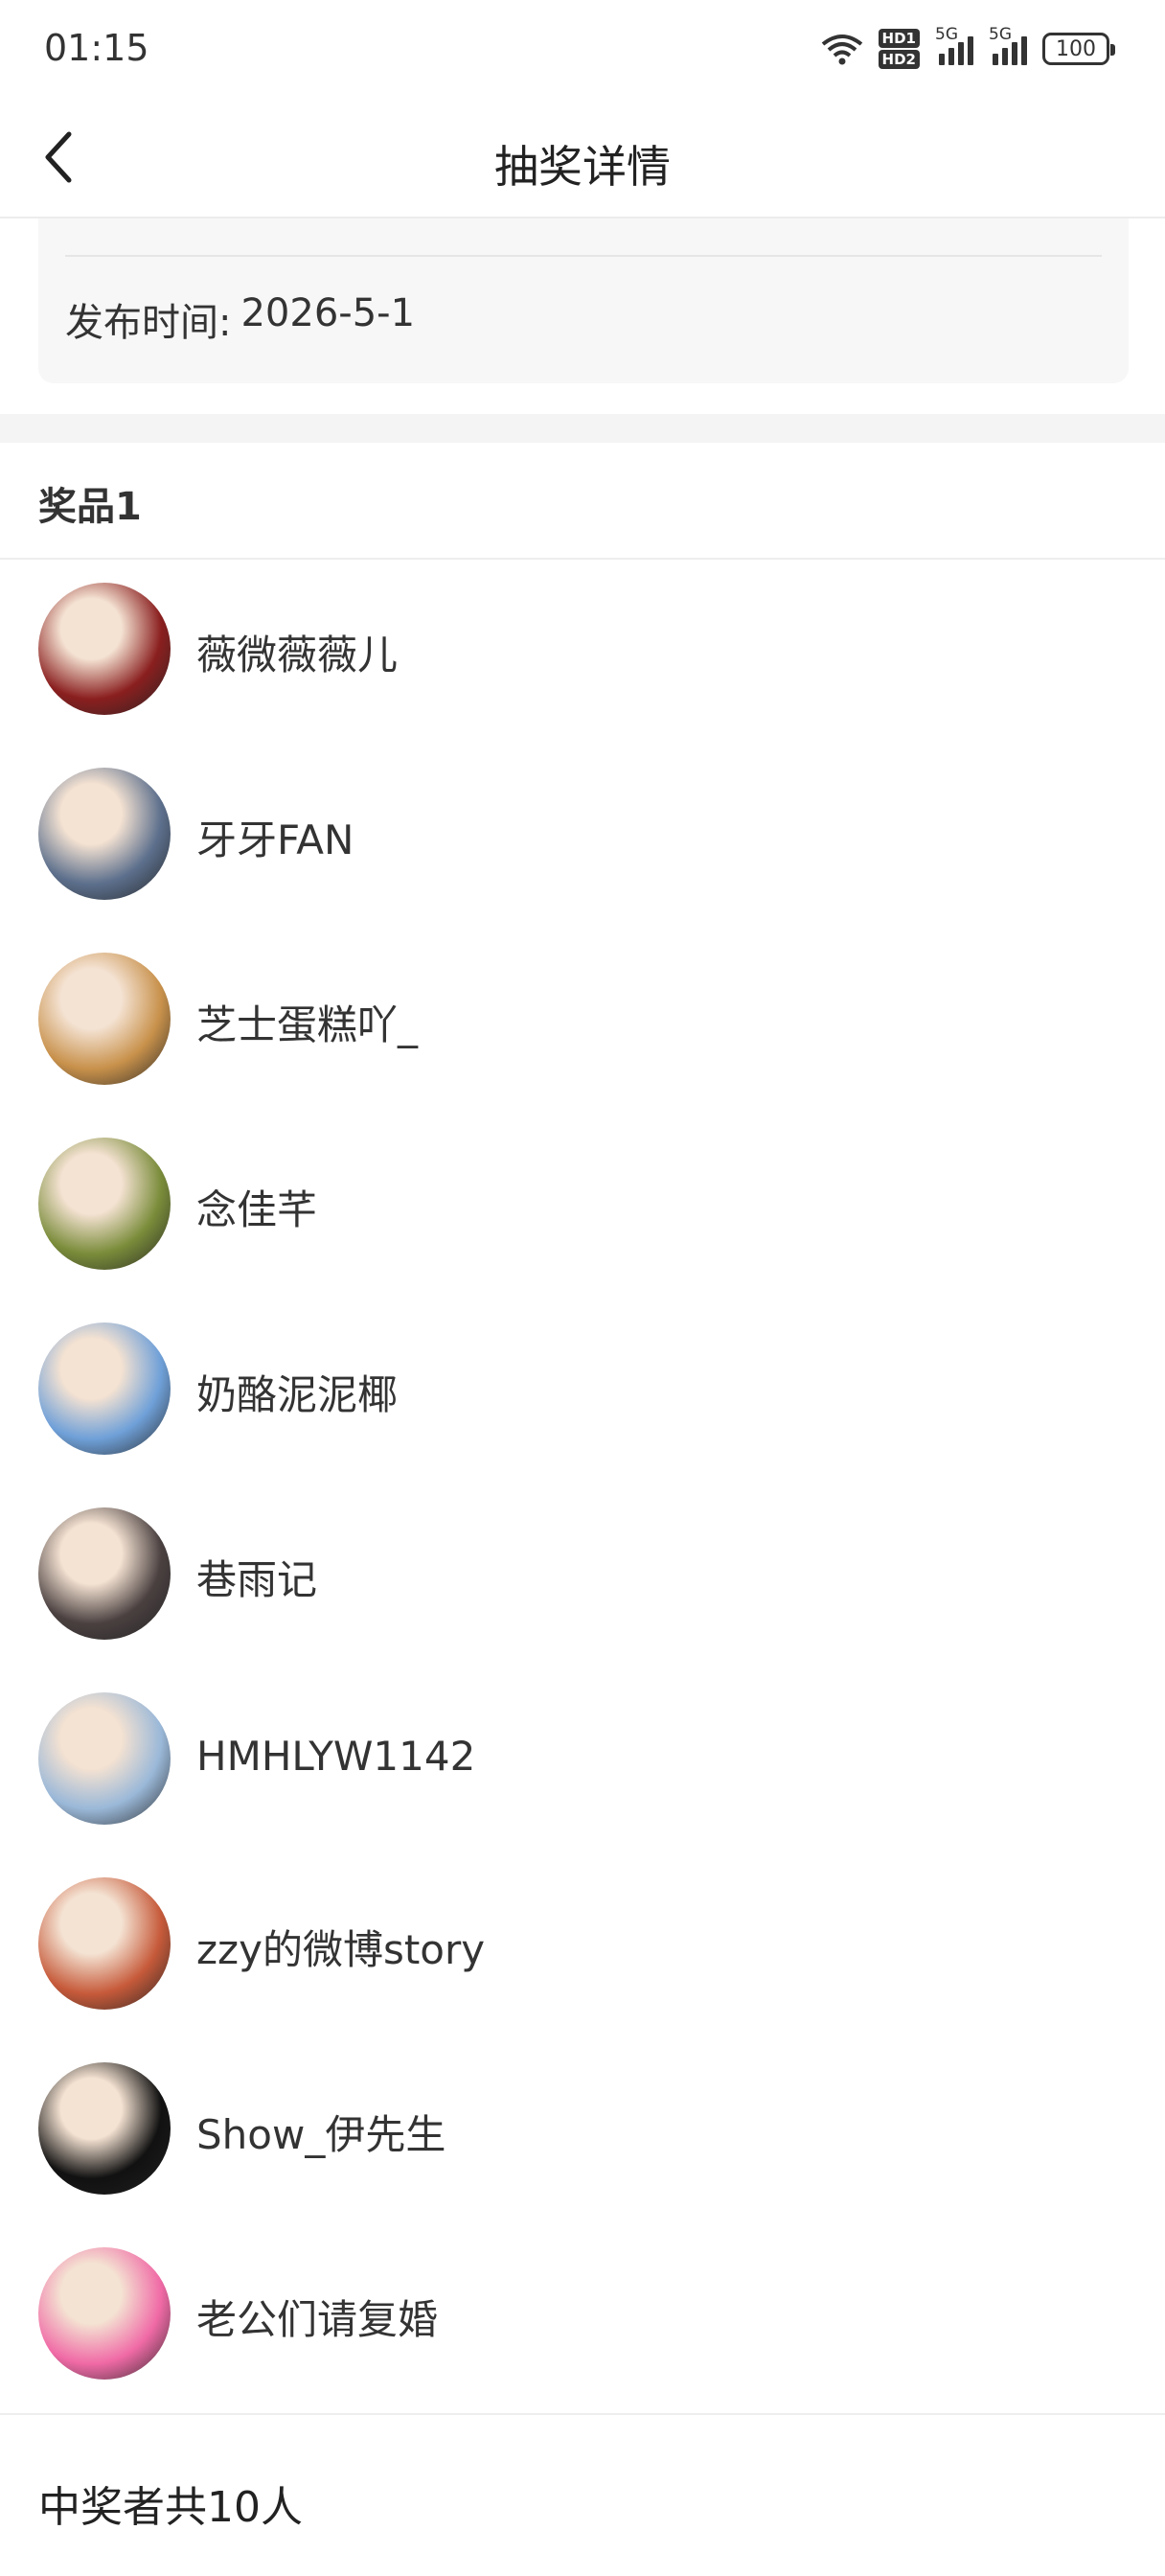 Image resolution: width=1165 pixels, height=2576 pixels. Describe the element at coordinates (582, 1941) in the screenshot. I see `winner-row: zzy的微博story` at that location.